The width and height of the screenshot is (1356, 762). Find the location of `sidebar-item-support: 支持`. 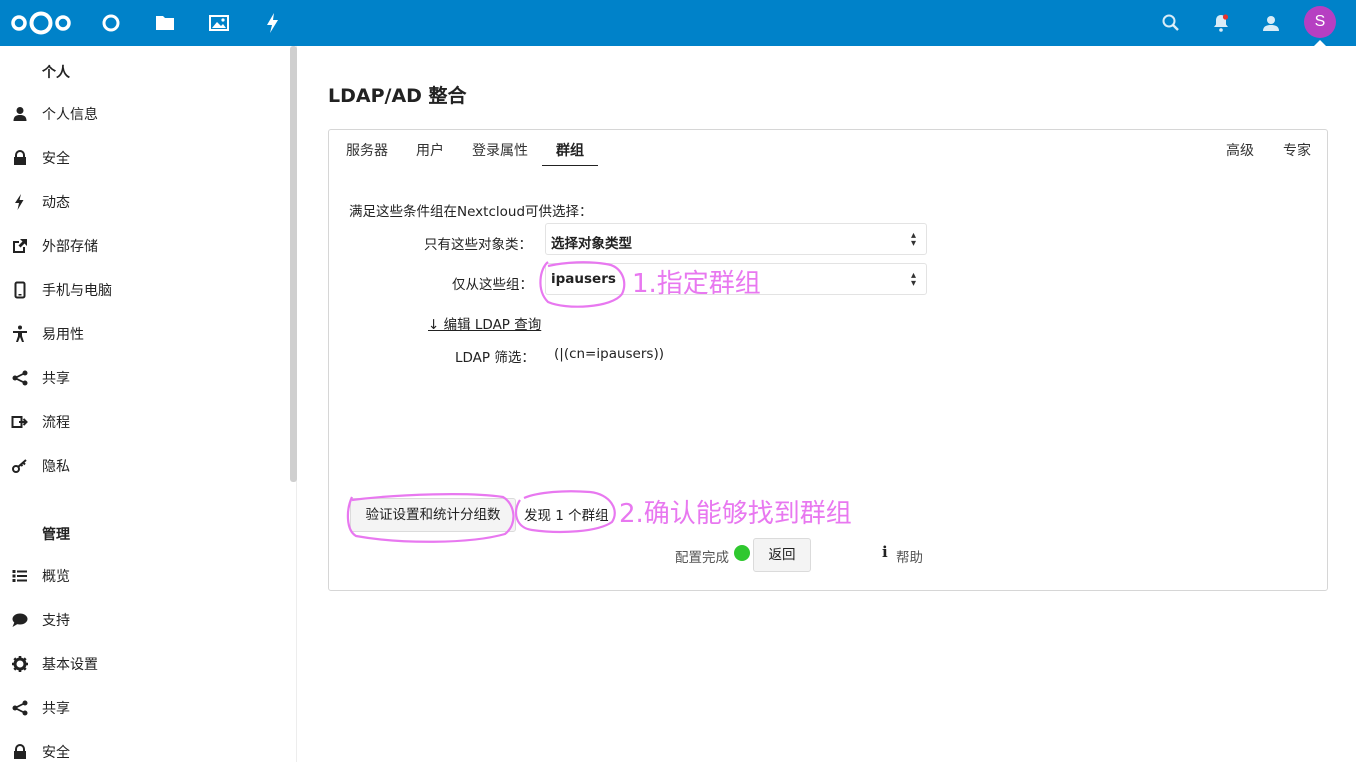

sidebar-item-support: 支持 is located at coordinates (144, 620).